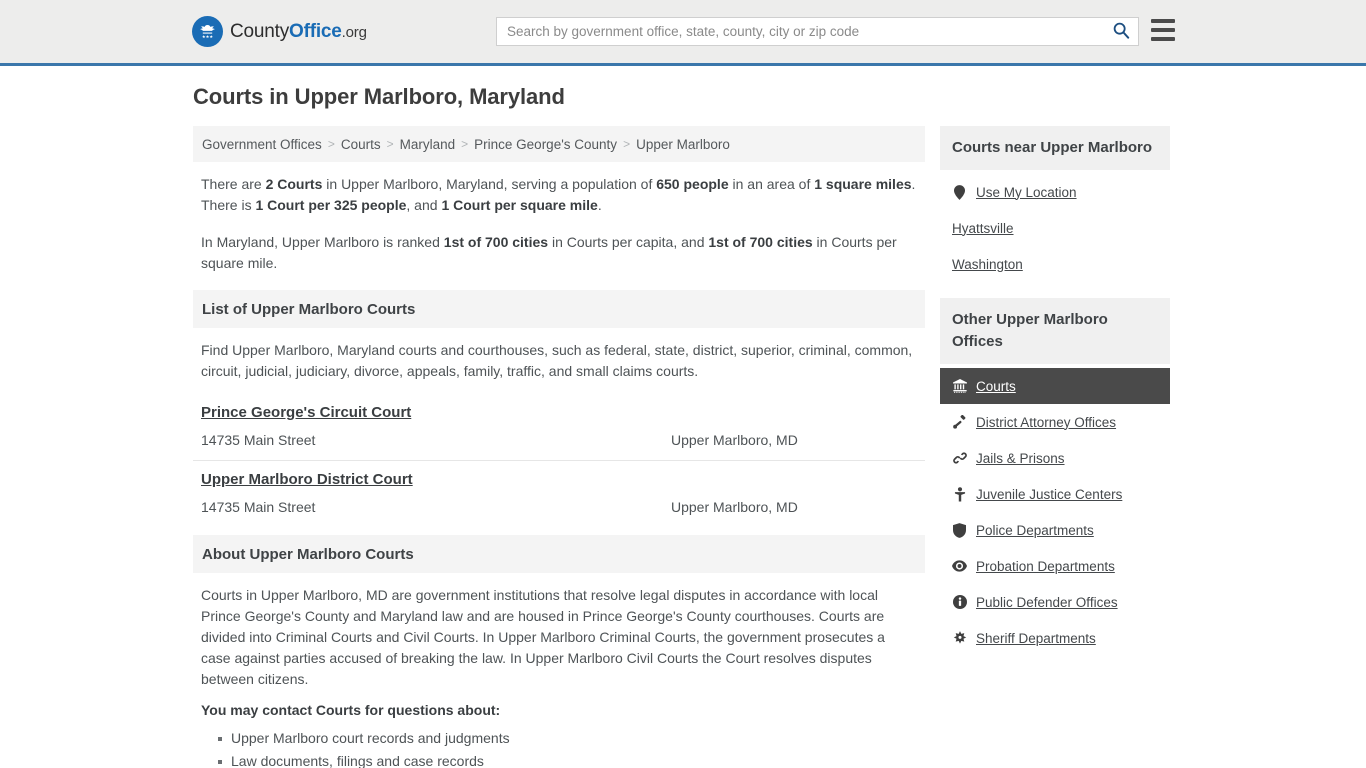  I want to click on other-offices-header: Other Upper Marlboro Offices, so click(1055, 331).